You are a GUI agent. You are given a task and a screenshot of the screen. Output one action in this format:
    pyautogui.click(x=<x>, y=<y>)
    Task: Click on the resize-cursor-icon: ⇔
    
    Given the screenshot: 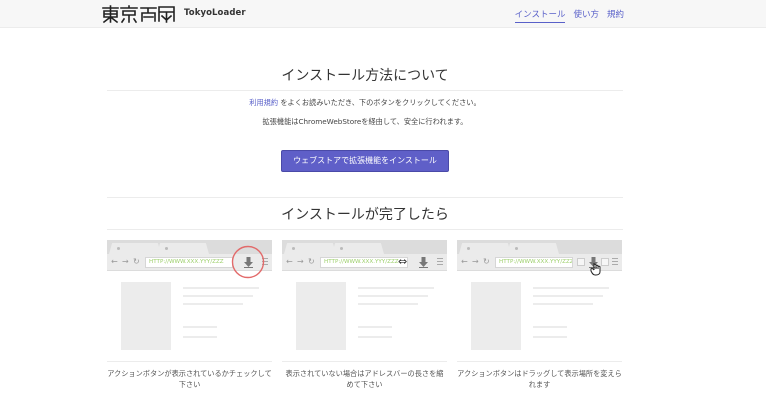 What is the action you would take?
    pyautogui.click(x=403, y=261)
    